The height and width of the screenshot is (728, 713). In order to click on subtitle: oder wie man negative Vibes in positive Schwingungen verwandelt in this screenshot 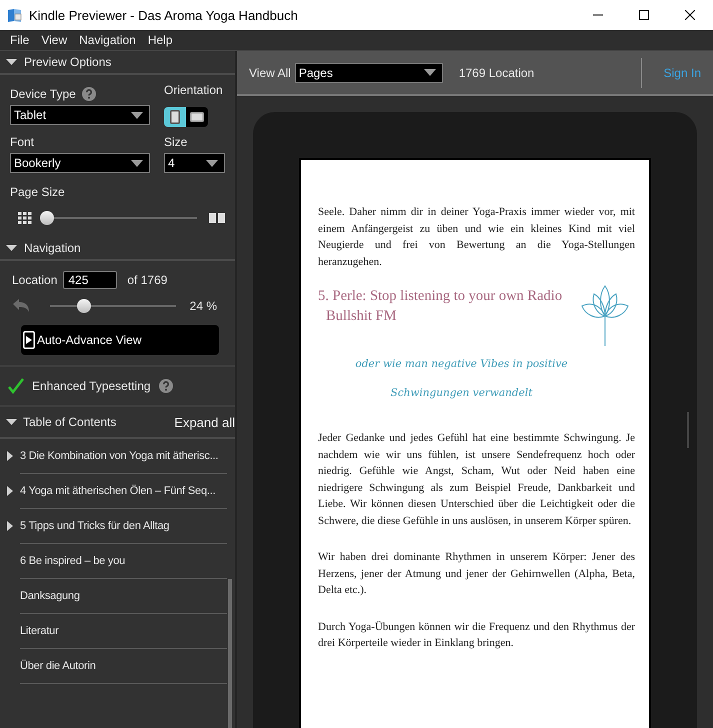, I will do `click(461, 379)`.